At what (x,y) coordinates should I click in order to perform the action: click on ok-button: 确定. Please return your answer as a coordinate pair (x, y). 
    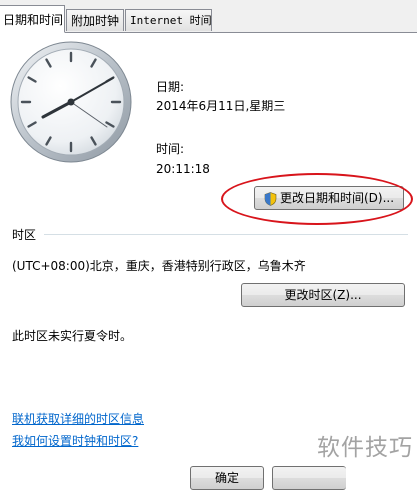
    Looking at the image, I should click on (227, 478).